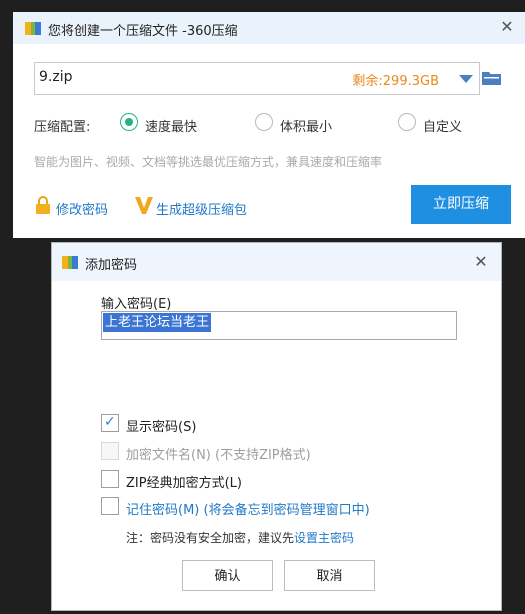 Image resolution: width=525 pixels, height=614 pixels. What do you see at coordinates (129, 122) in the screenshot?
I see `radio-fastest` at bounding box center [129, 122].